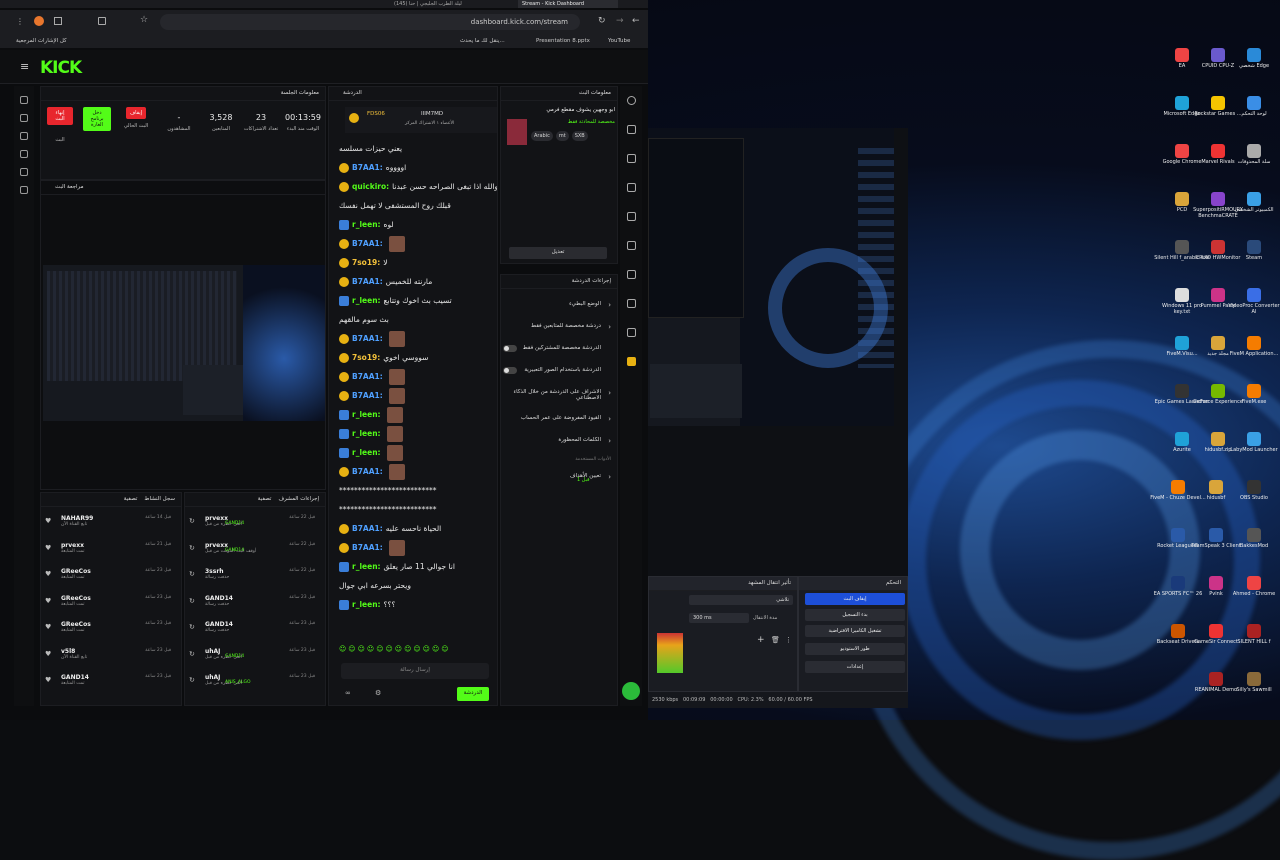 This screenshot has height=860, width=1280. Describe the element at coordinates (631, 691) in the screenshot. I see `support-icon` at that location.